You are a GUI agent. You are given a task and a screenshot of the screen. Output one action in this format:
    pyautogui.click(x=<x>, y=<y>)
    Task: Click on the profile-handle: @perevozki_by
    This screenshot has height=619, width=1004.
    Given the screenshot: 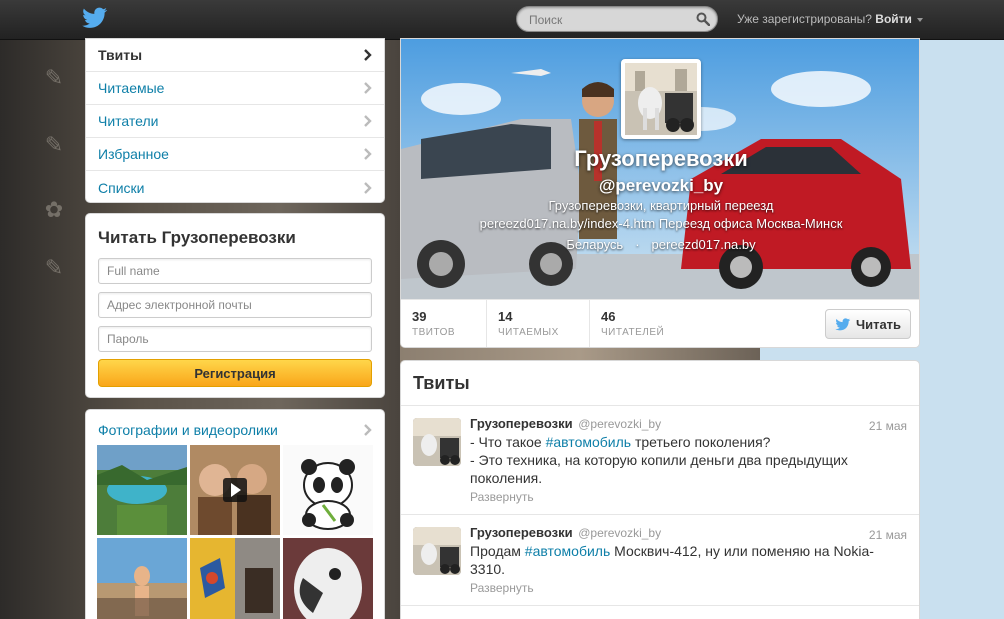 What is the action you would take?
    pyautogui.click(x=661, y=185)
    